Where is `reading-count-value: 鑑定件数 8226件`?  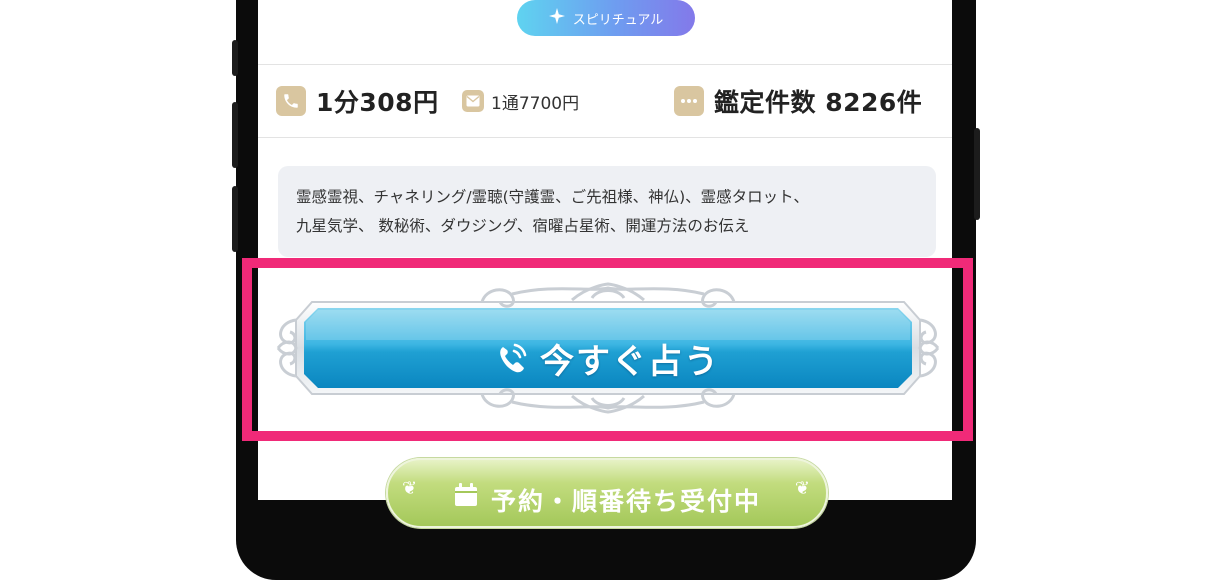 reading-count-value: 鑑定件数 8226件 is located at coordinates (818, 102).